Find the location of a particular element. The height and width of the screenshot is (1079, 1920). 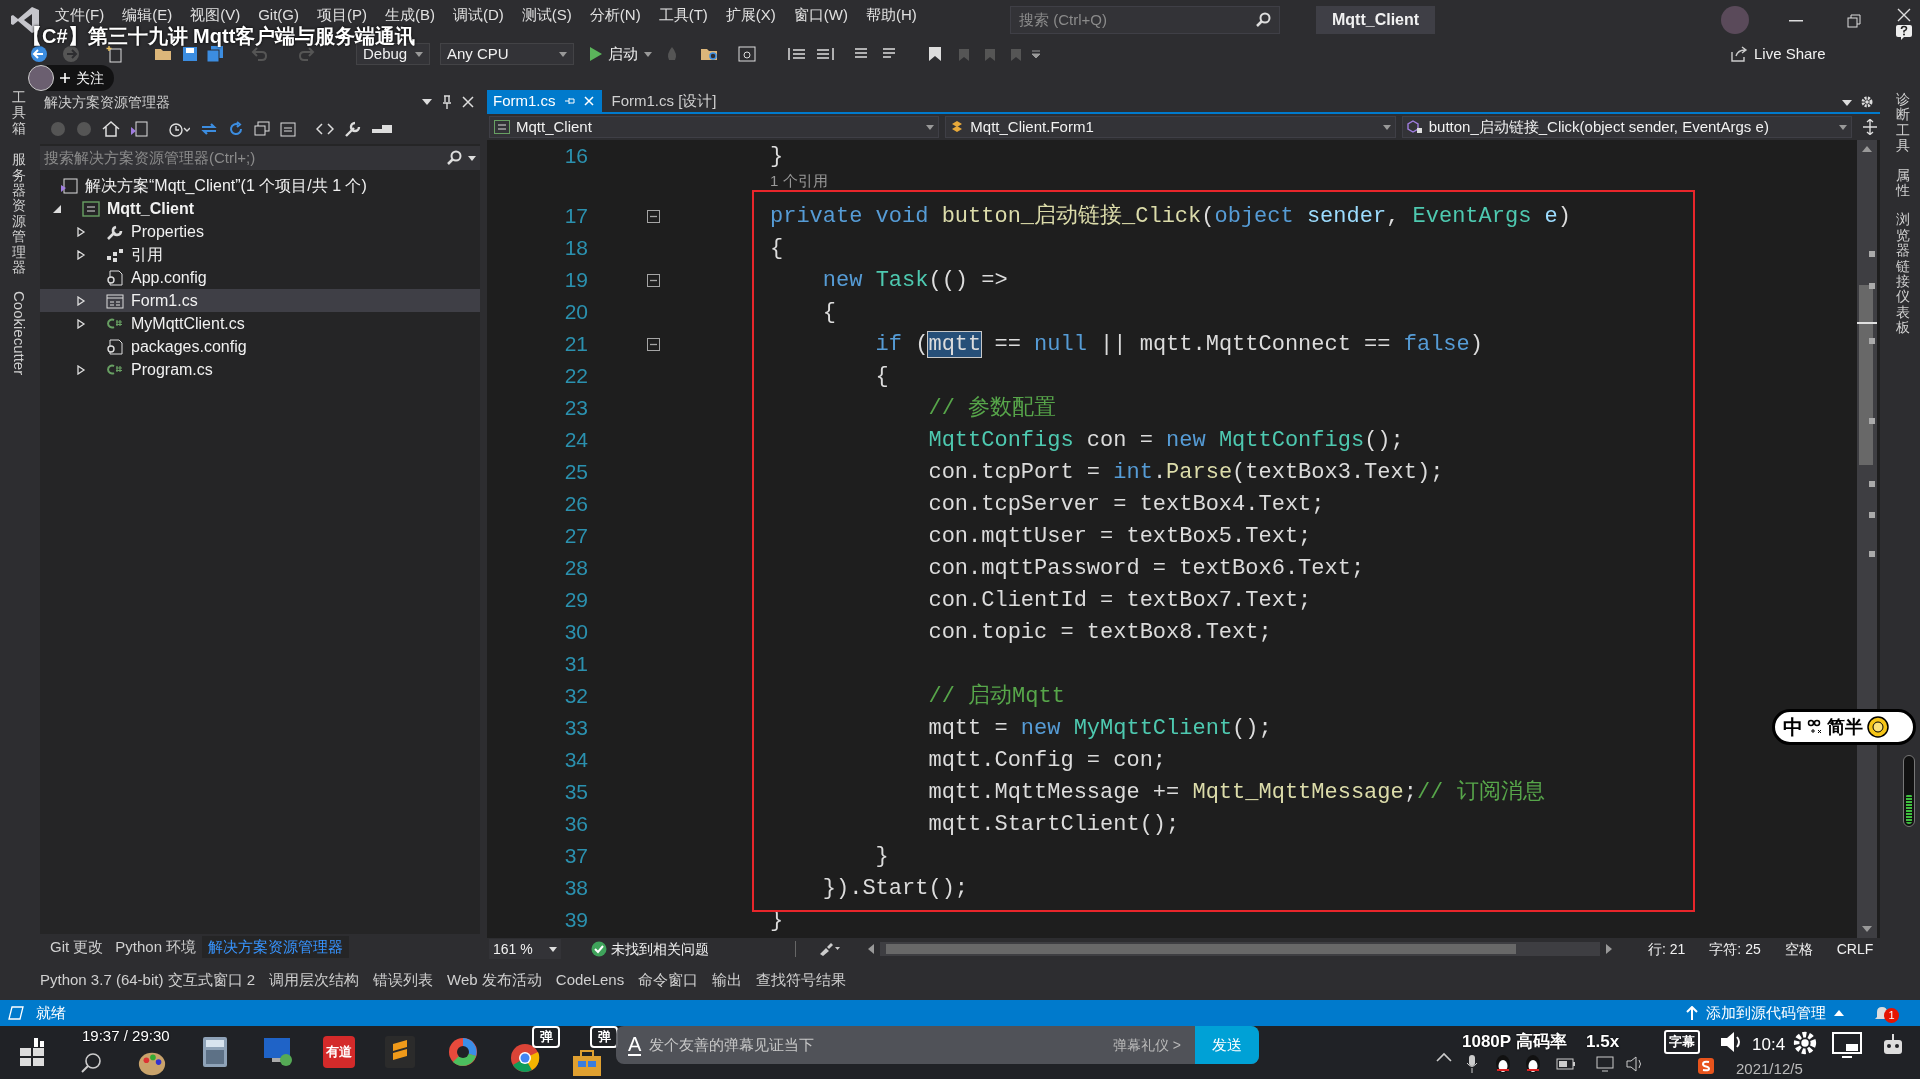

reference-count-link: 1 个引用 is located at coordinates (799, 181).